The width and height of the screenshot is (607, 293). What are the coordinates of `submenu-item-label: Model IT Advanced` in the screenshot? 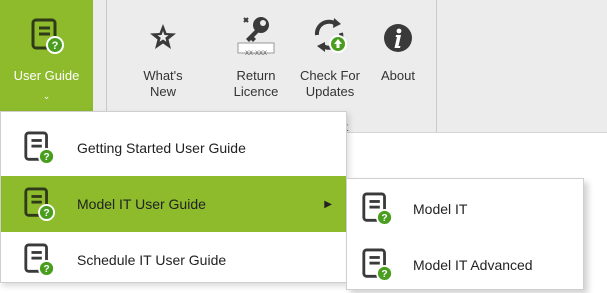 It's located at (473, 265).